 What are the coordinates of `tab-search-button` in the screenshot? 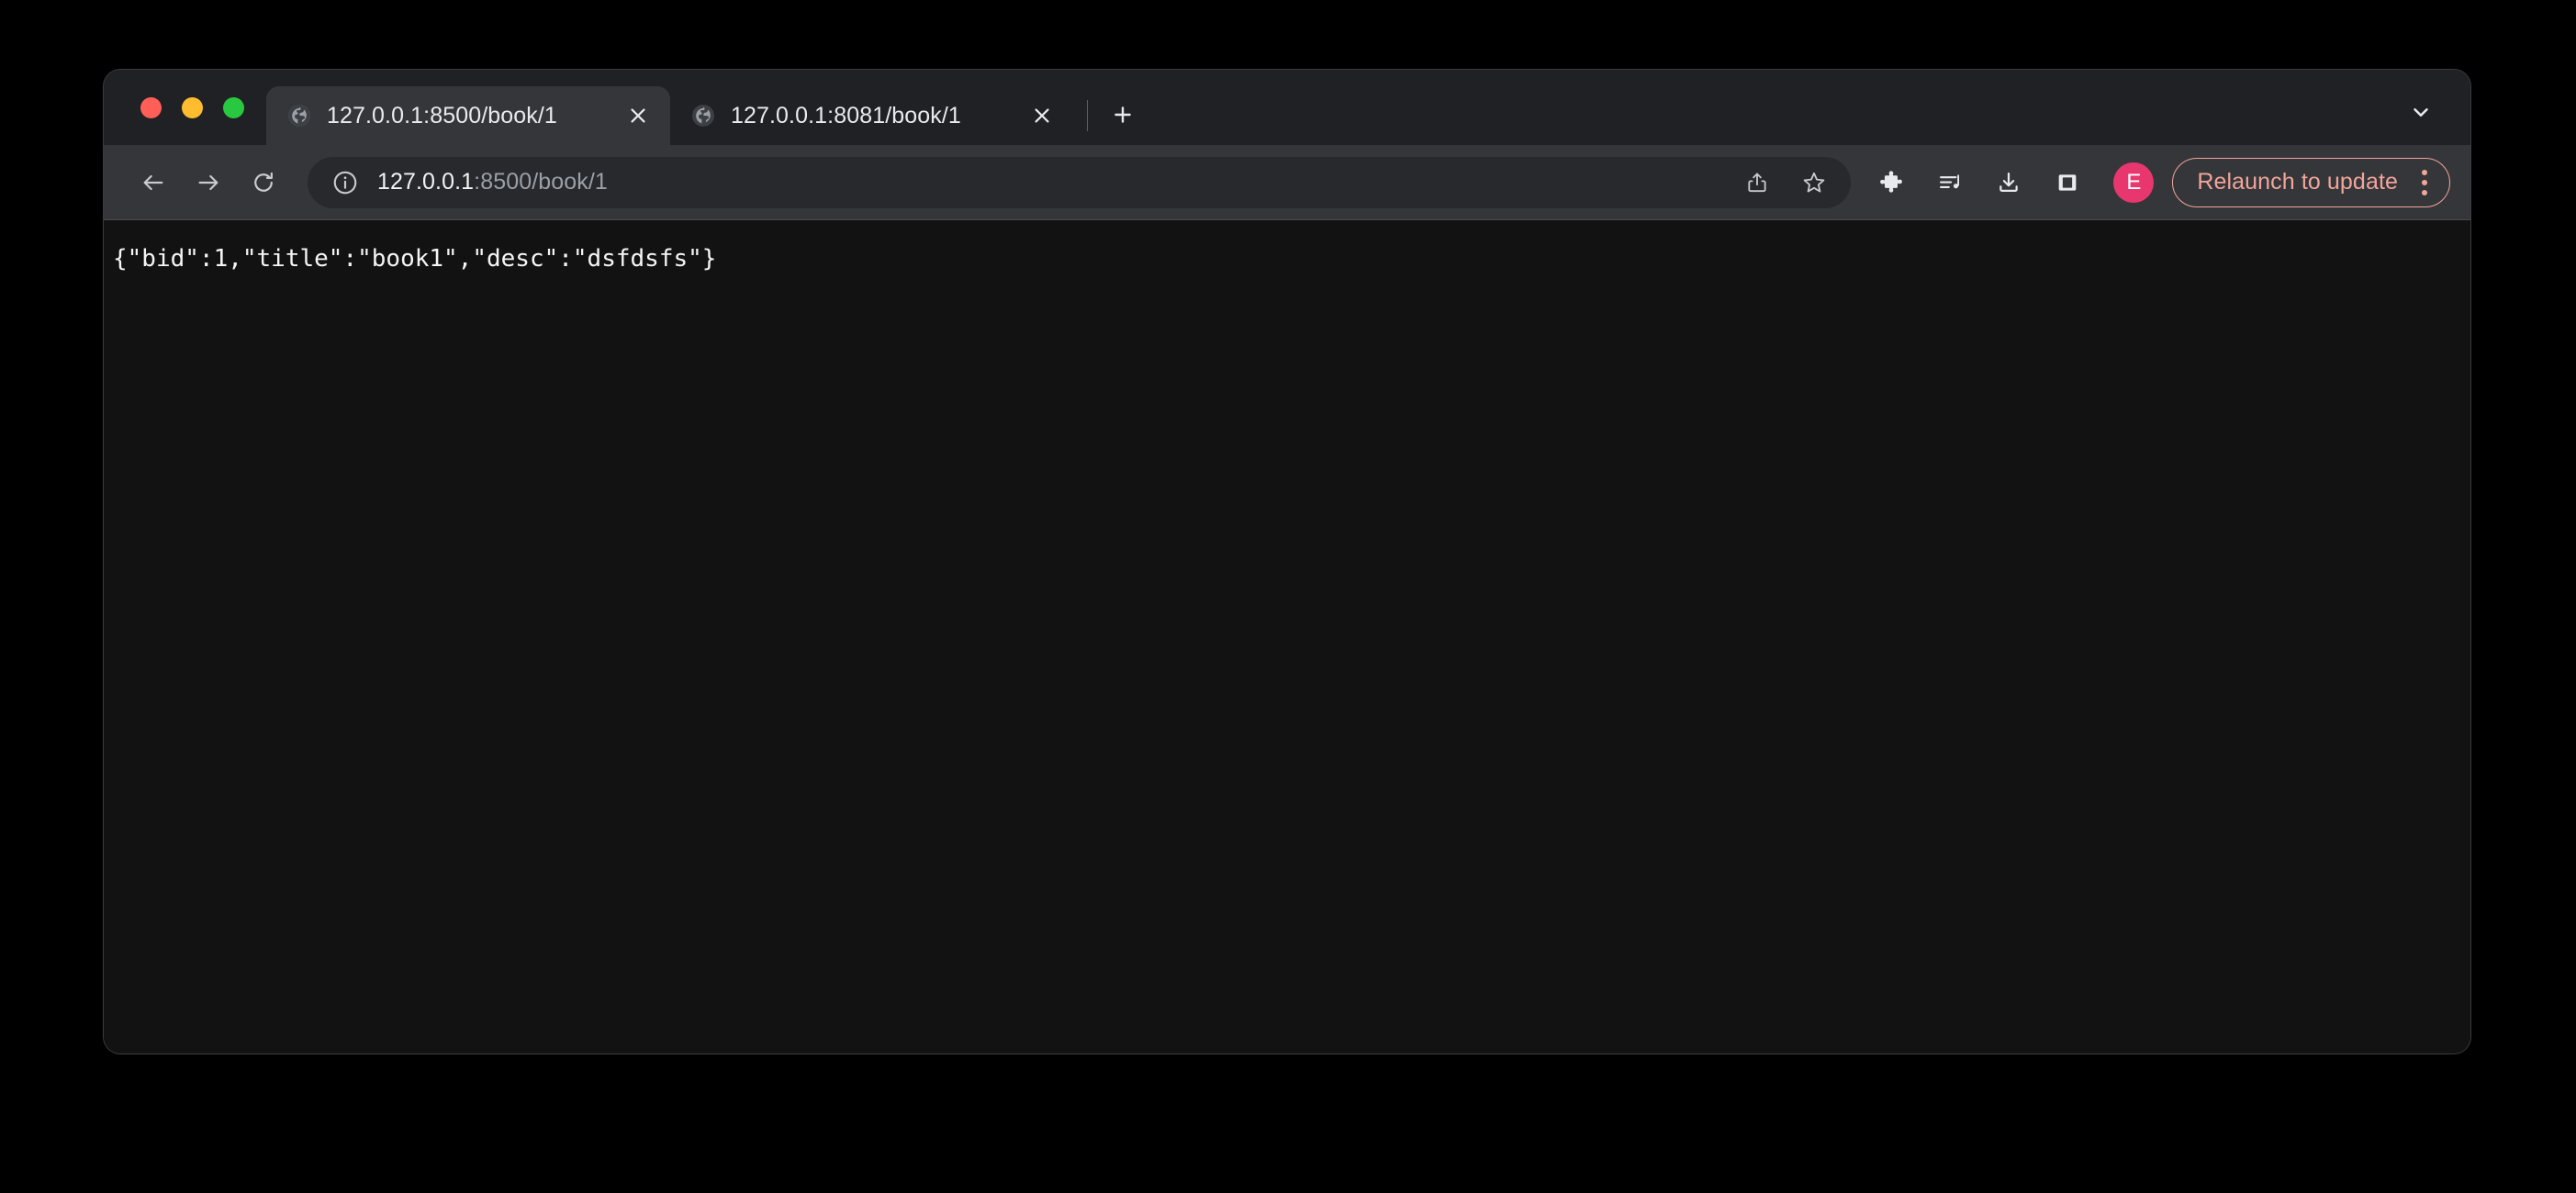 It's located at (2421, 112).